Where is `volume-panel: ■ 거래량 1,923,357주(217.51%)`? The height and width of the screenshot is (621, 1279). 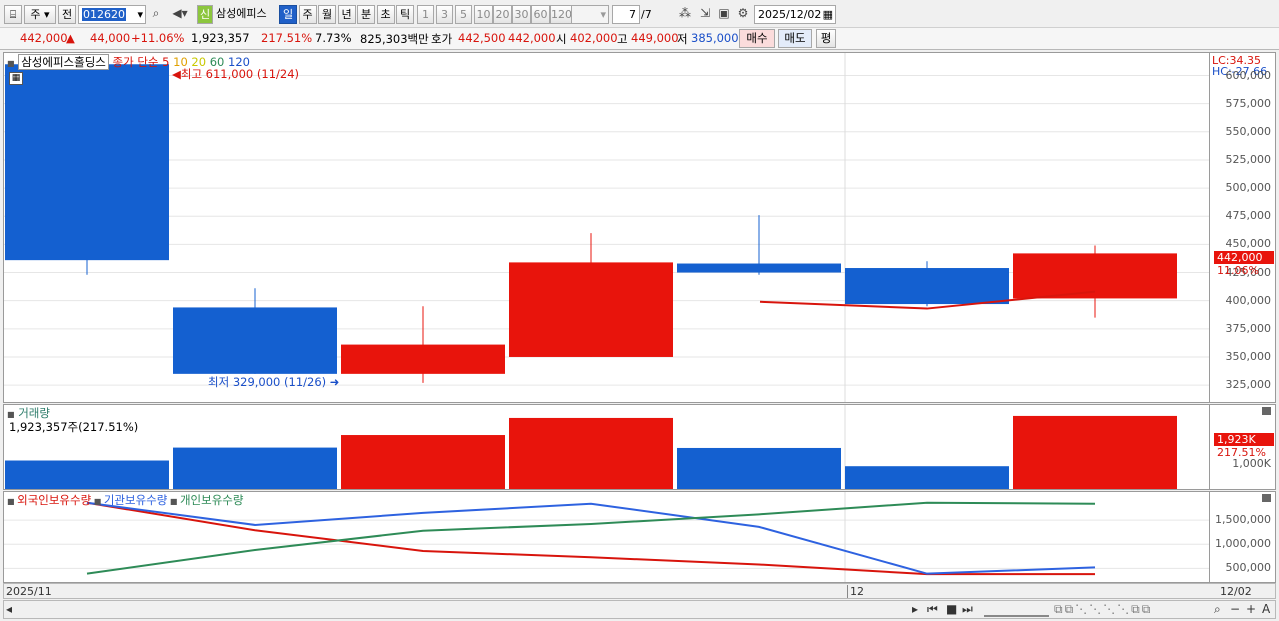
volume-panel: ■ 거래량 1,923,357주(217.51%) is located at coordinates (606, 447).